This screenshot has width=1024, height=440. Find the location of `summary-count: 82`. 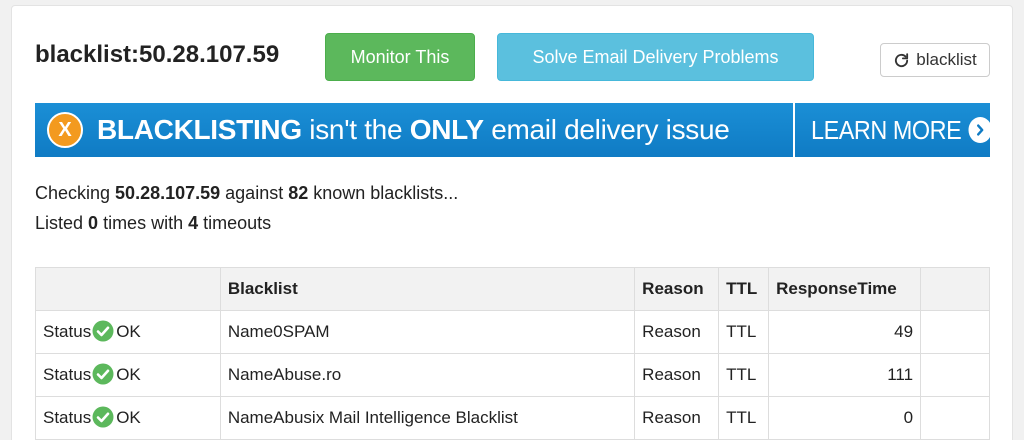

summary-count: 82 is located at coordinates (298, 193).